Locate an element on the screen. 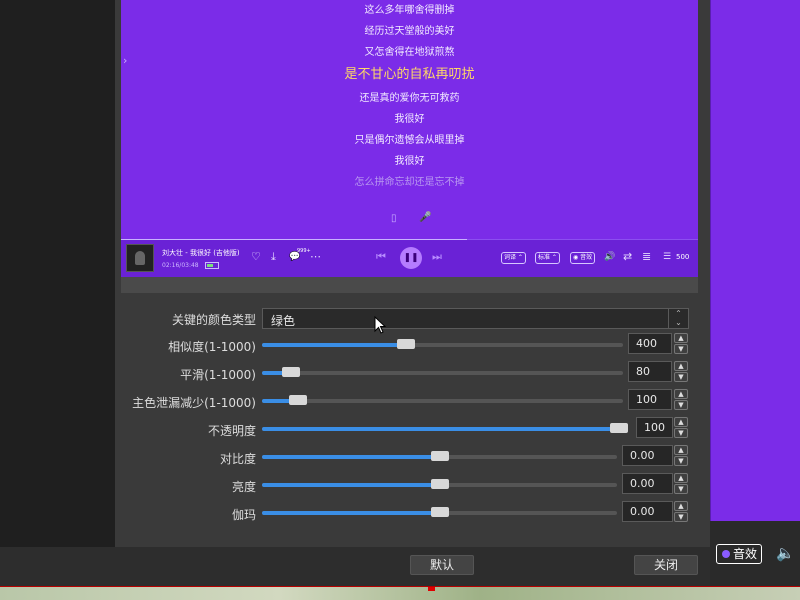  opacity-spinner: ▲ ▼ is located at coordinates (681, 427).